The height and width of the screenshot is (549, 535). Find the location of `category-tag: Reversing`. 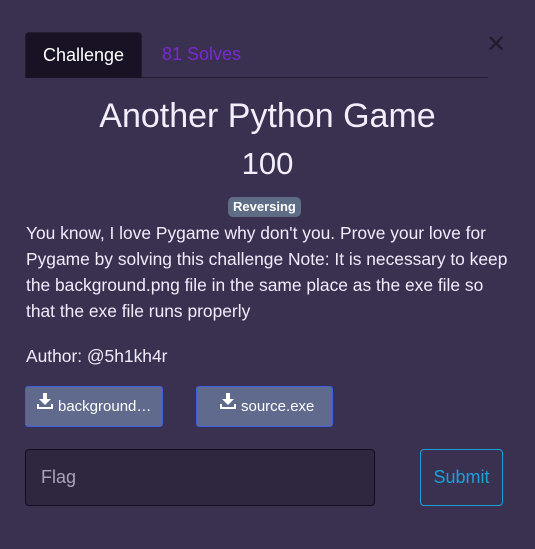

category-tag: Reversing is located at coordinates (264, 207).